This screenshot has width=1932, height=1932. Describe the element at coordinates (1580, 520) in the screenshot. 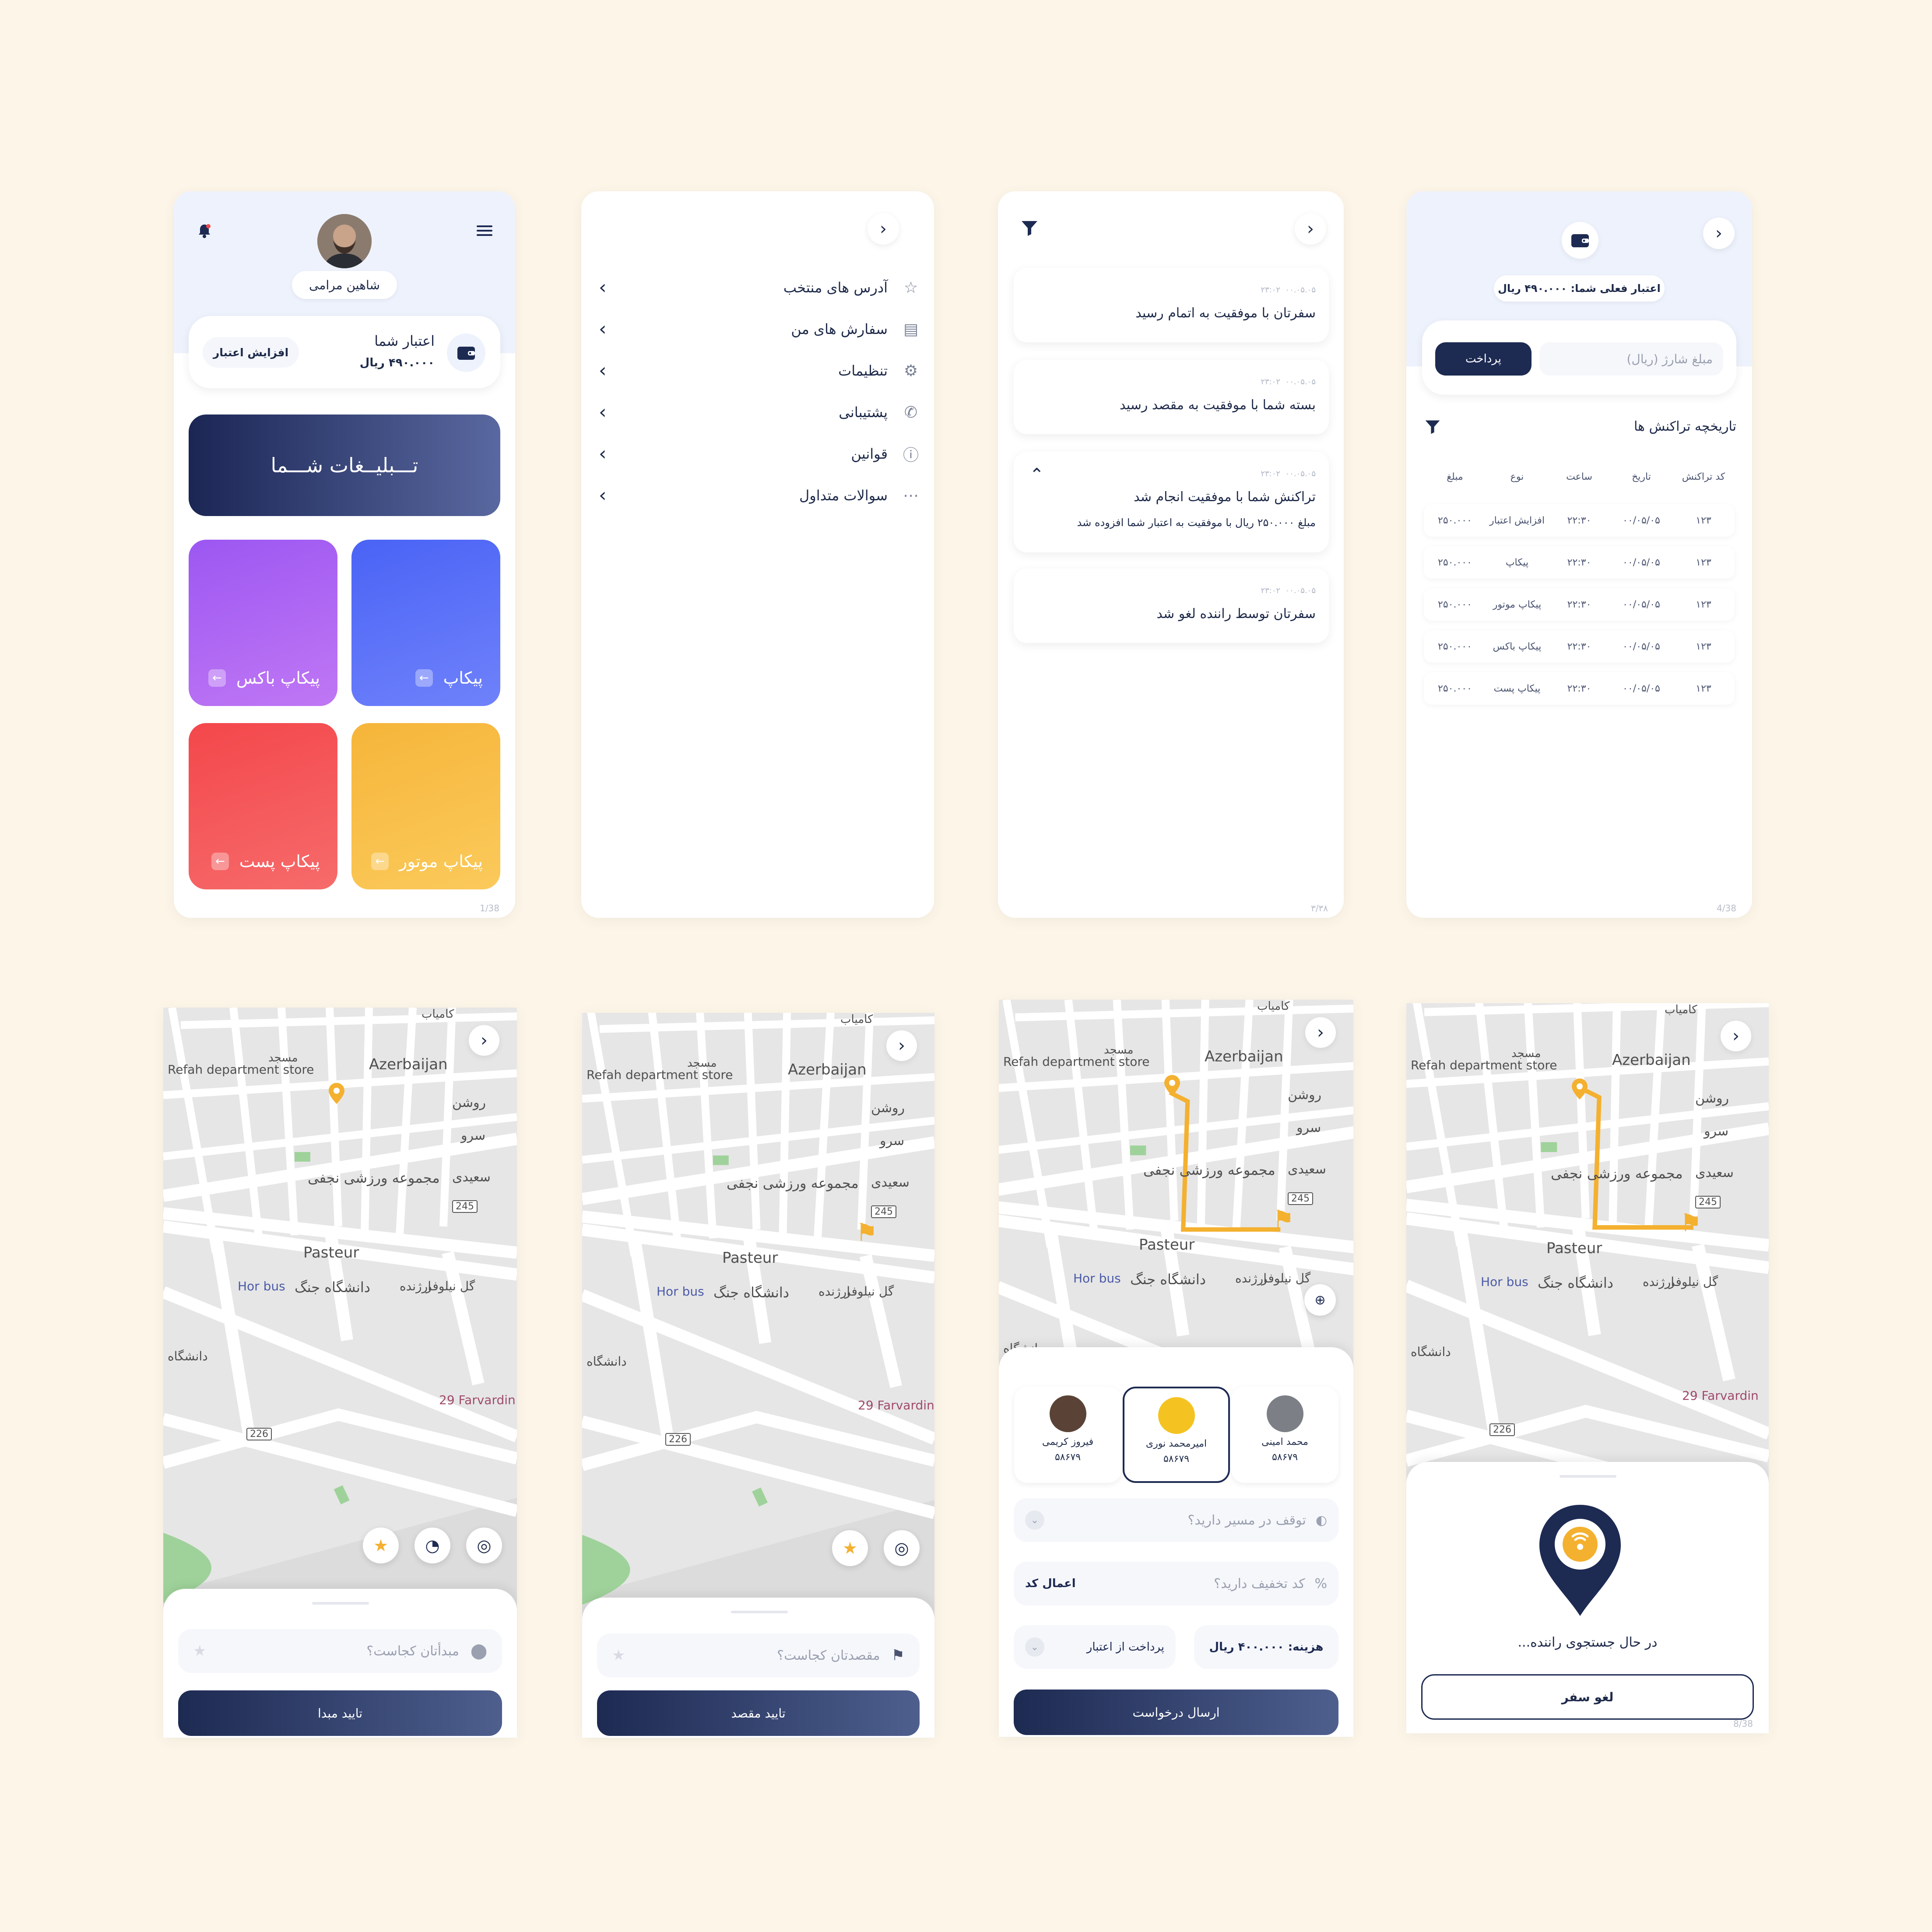

I see `table-row: ۱۲۳ ۰۰/۰۵/۰۵ ۲۲:۳۰ افزایش اعتبار ۲۵۰.۰۰۰` at that location.